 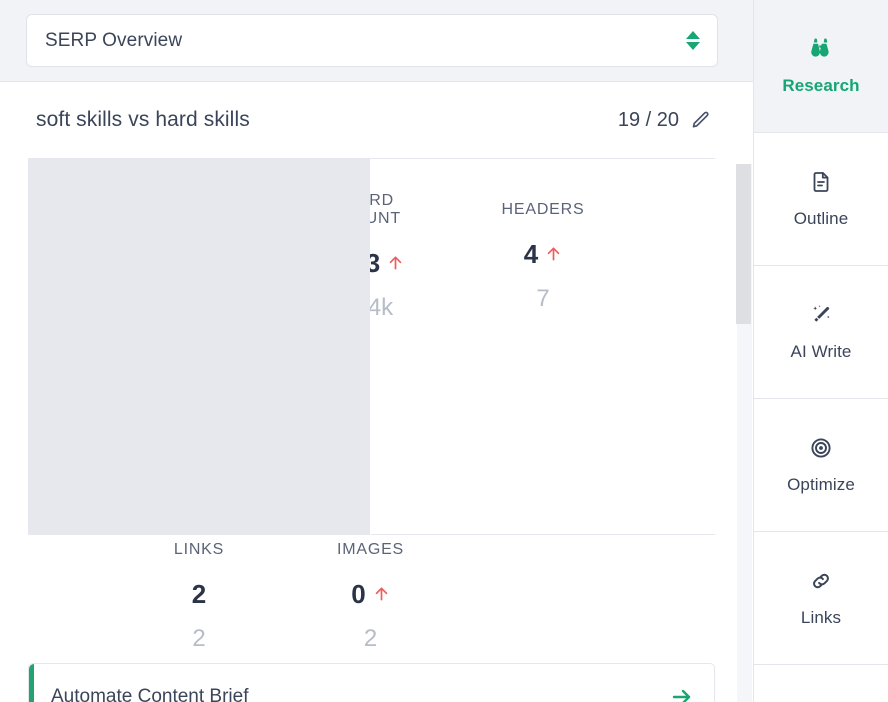 I want to click on chevron-up-down-icon, so click(x=693, y=41).